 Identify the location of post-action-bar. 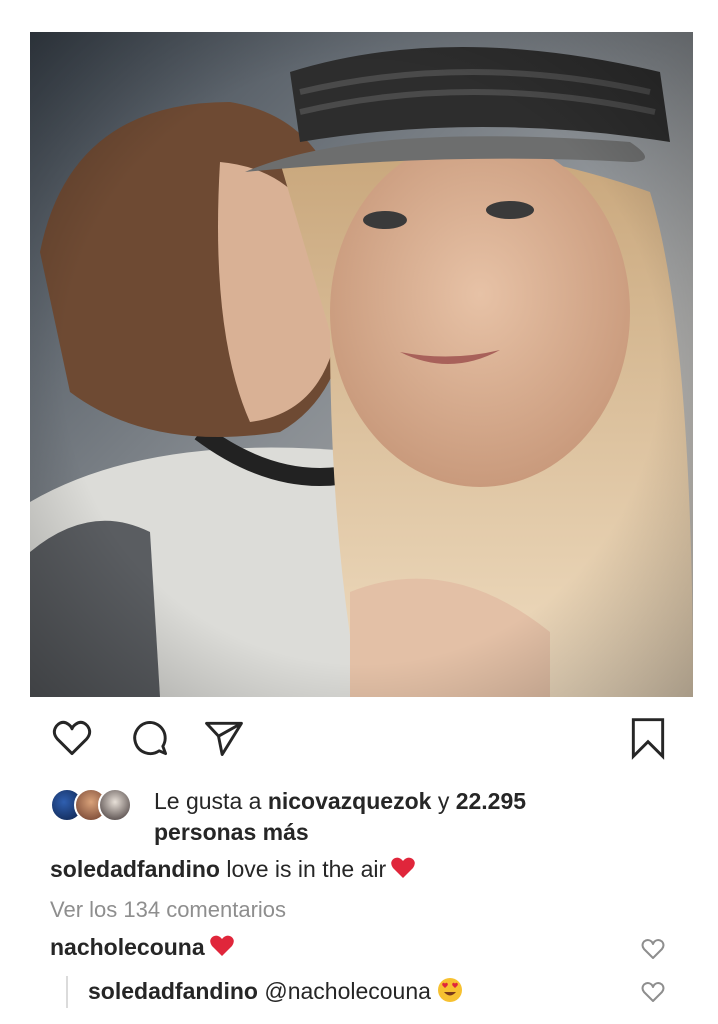
(361, 742).